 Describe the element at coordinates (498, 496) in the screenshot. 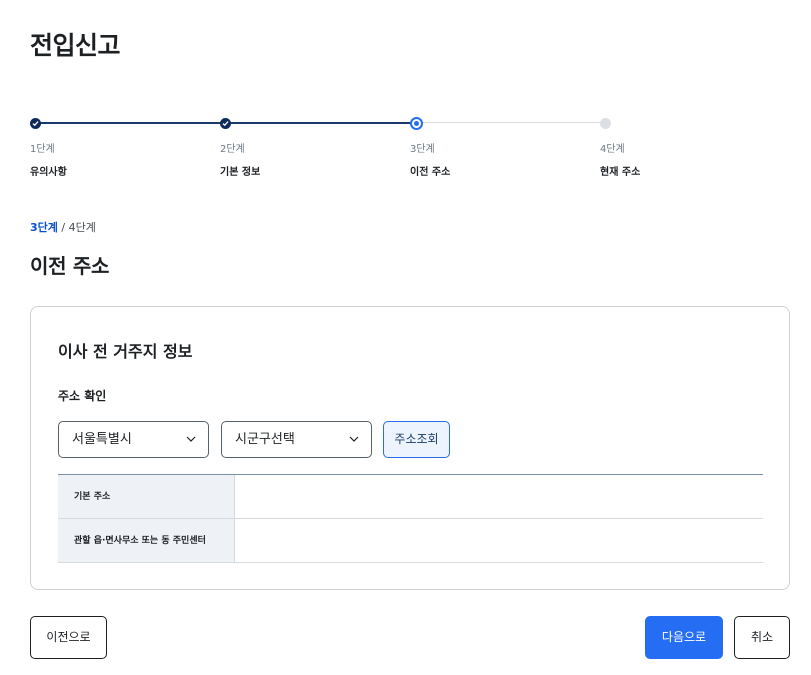

I see `basic-address-value` at that location.